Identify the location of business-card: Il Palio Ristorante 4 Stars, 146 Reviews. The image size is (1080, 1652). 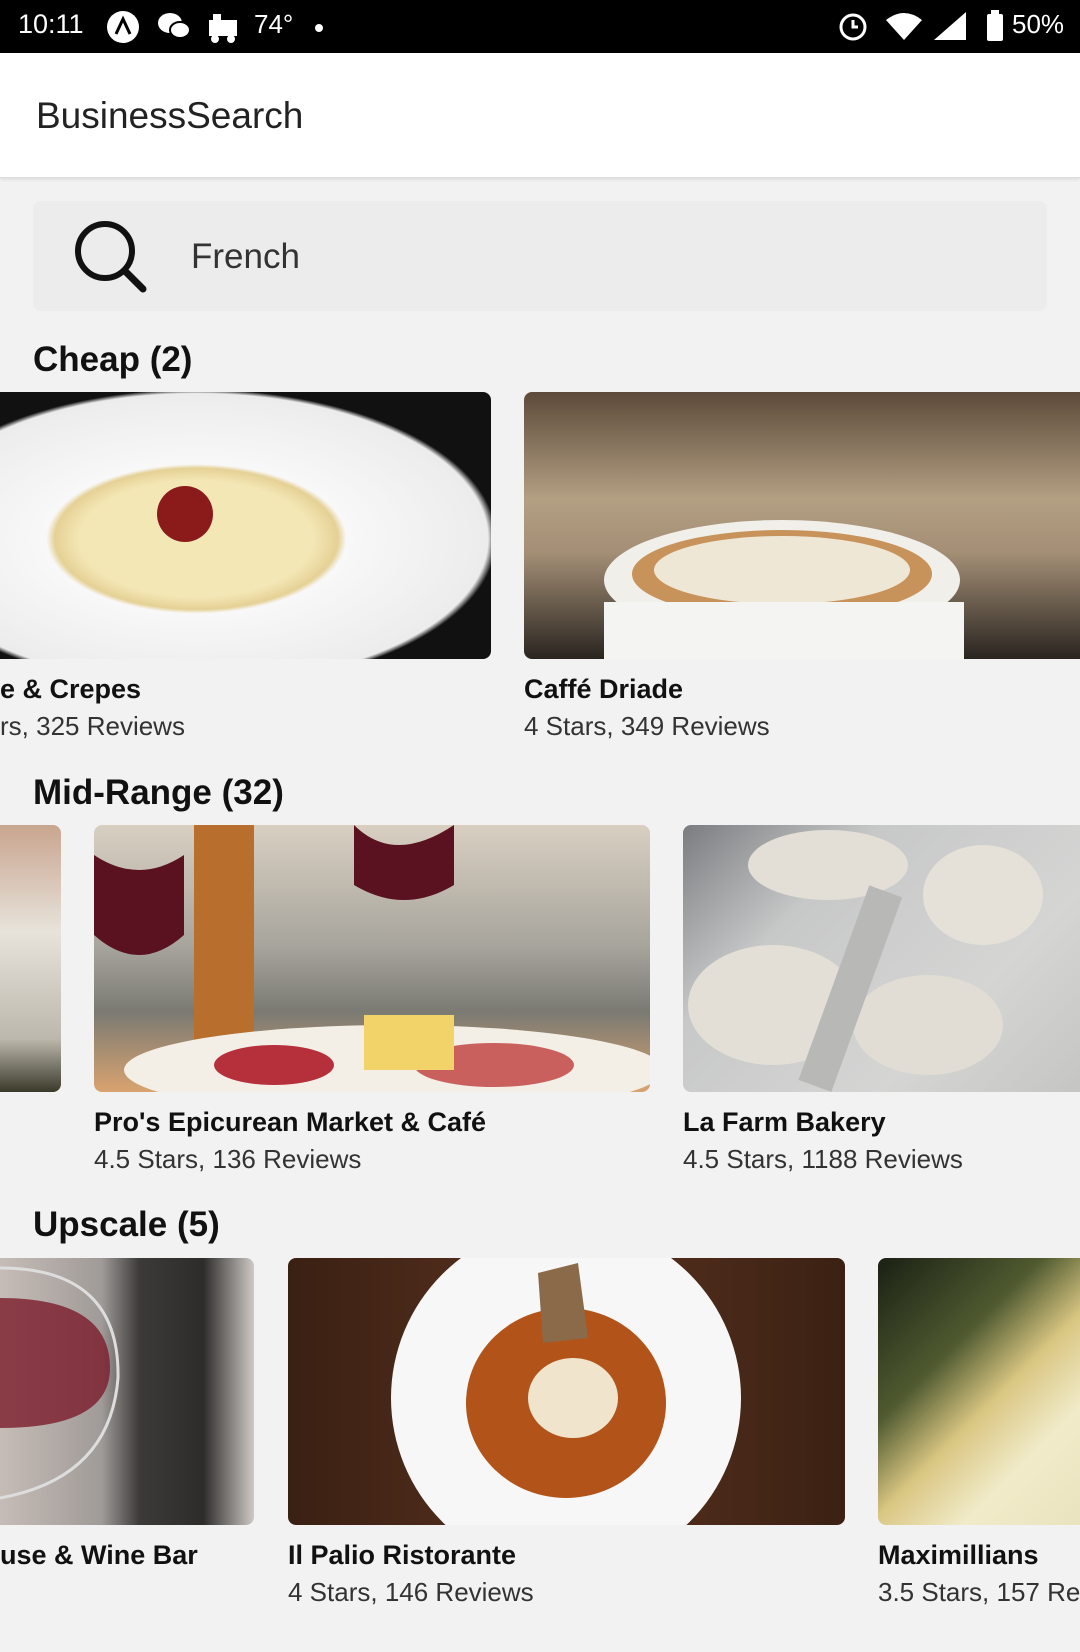
(566, 1438).